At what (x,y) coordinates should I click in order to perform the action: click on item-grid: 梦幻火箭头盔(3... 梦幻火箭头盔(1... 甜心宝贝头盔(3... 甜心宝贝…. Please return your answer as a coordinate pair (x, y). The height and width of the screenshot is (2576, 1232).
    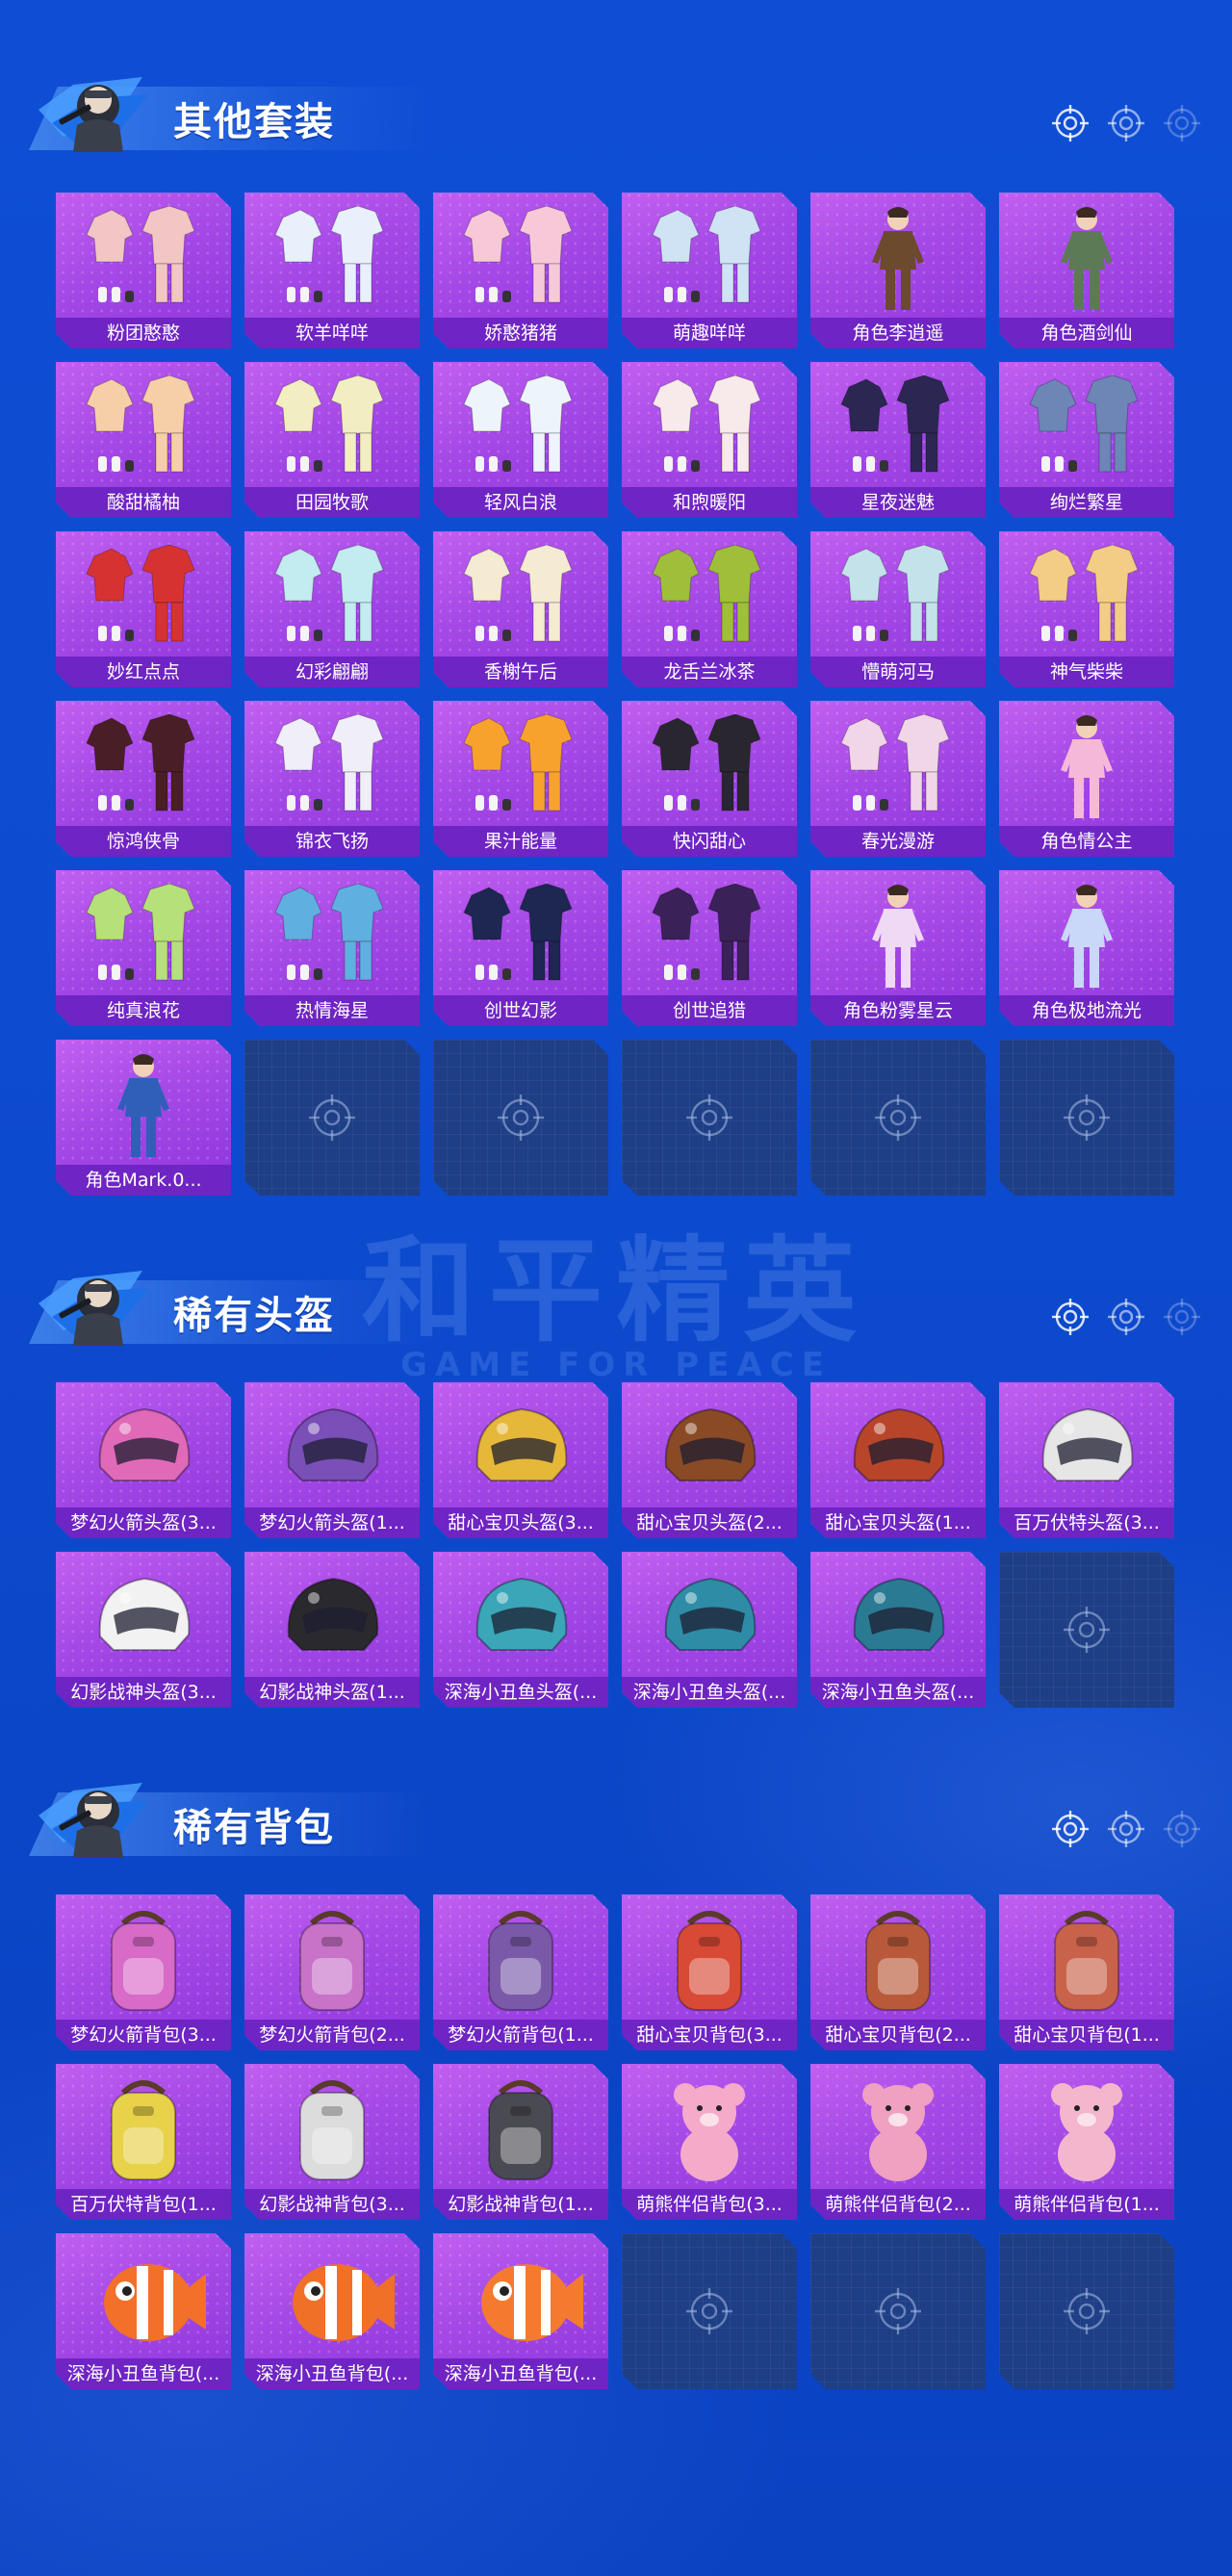
    Looking at the image, I should click on (615, 1545).